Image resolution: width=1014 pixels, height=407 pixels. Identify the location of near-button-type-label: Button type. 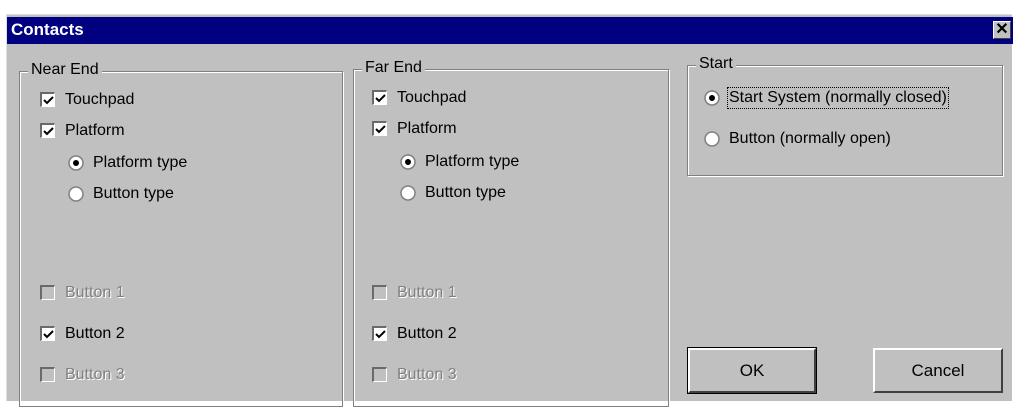
(133, 193).